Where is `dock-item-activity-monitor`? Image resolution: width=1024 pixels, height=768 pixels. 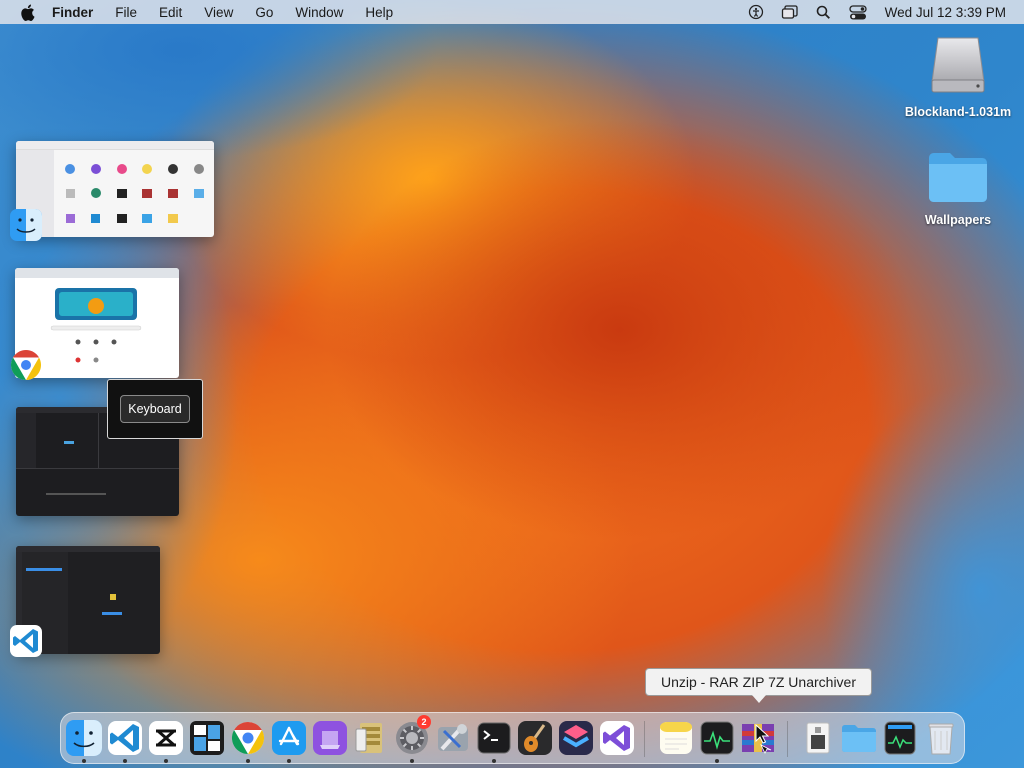 dock-item-activity-monitor is located at coordinates (717, 738).